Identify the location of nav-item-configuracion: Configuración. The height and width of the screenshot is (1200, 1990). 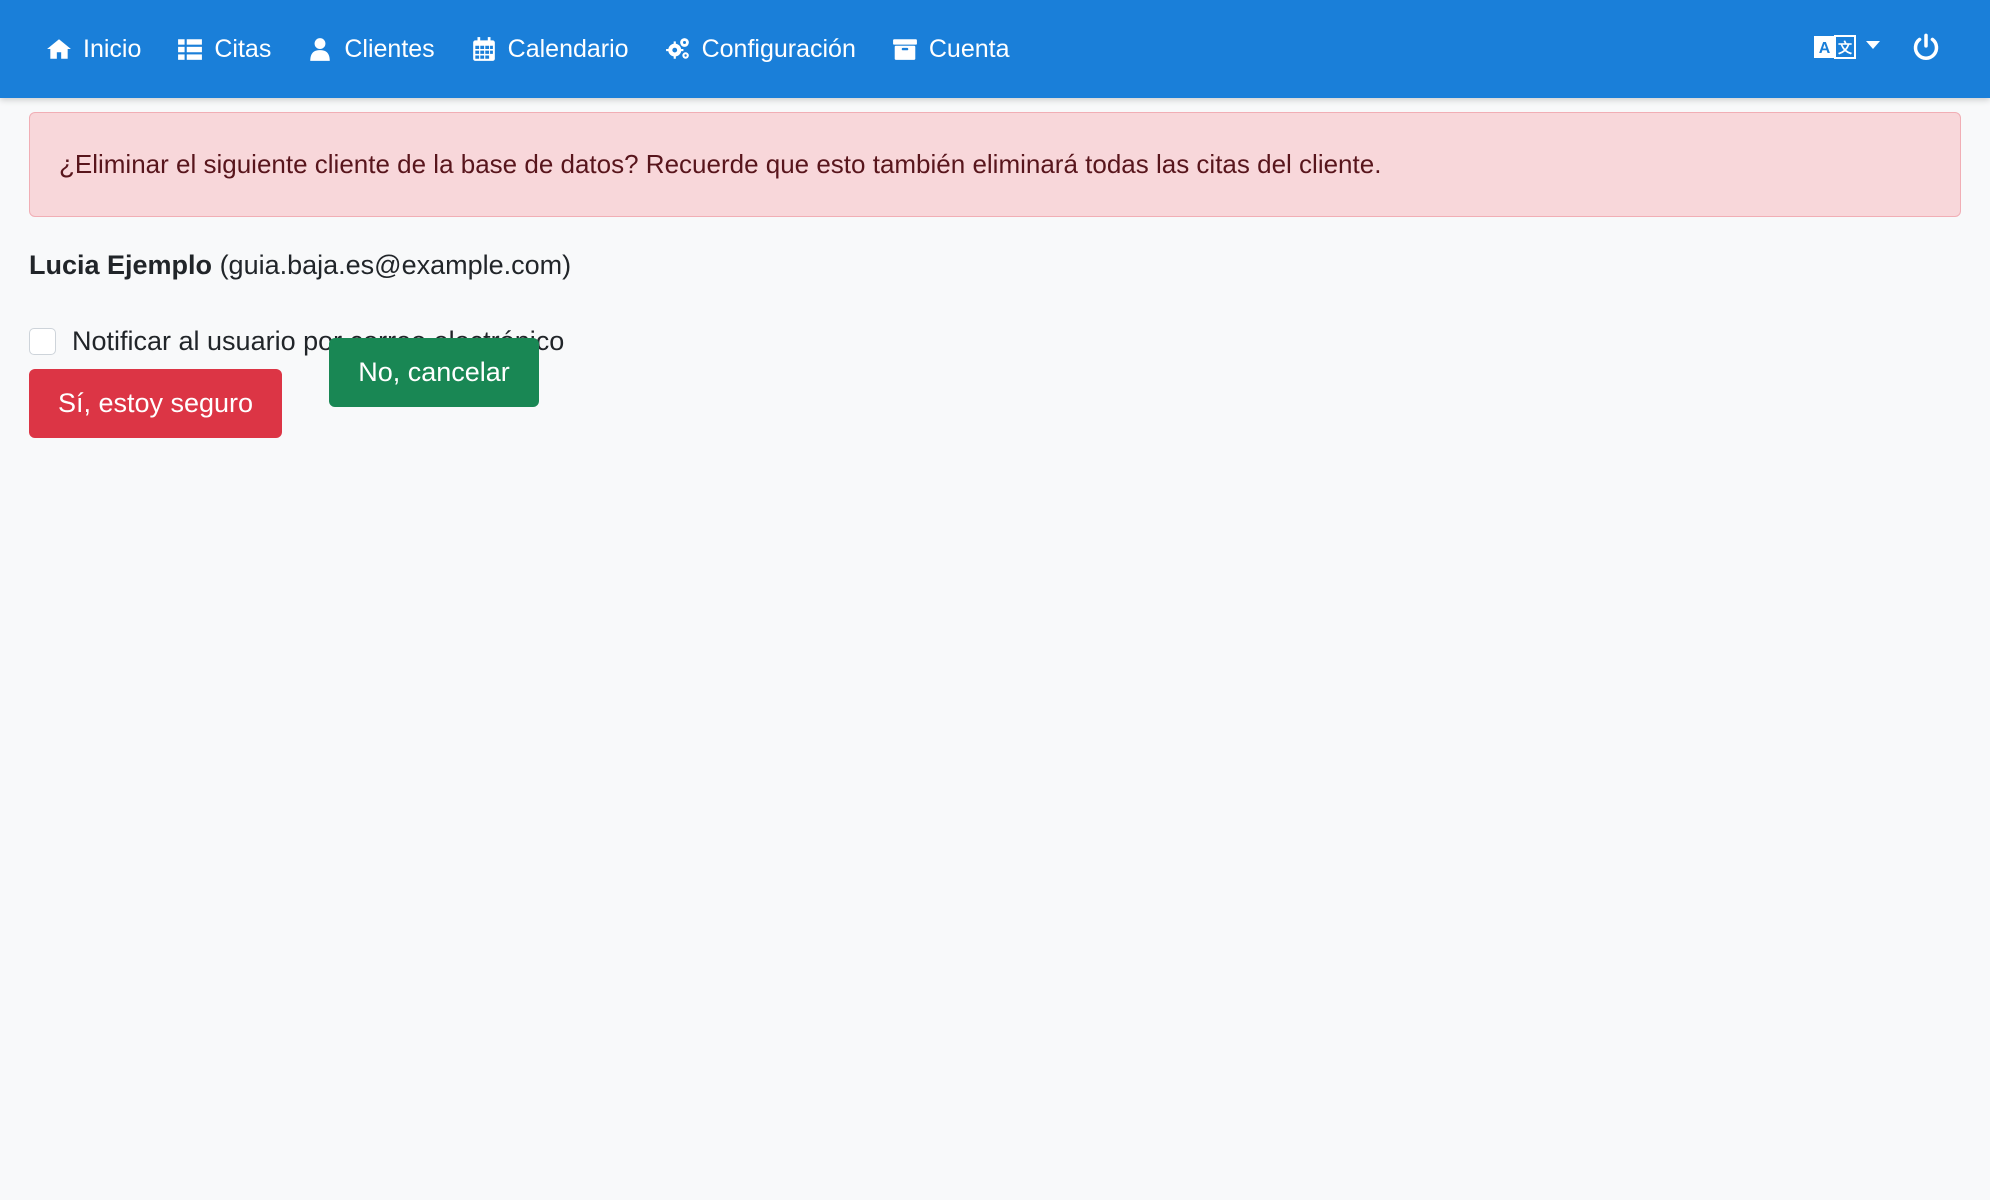
(760, 49).